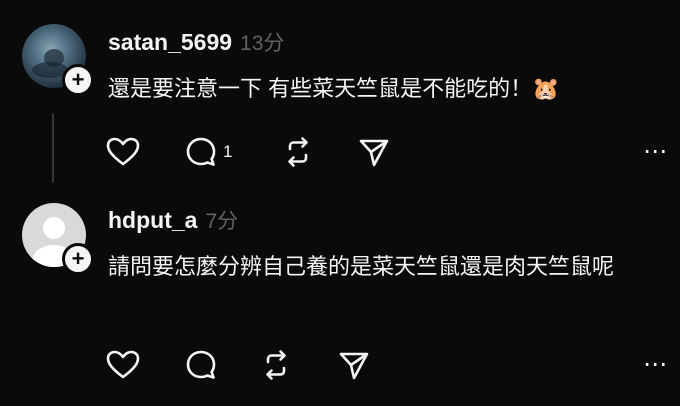  What do you see at coordinates (334, 88) in the screenshot?
I see `post-text: 還是要注意一下 有些菜天竺鼠是不能吃的！🐹` at bounding box center [334, 88].